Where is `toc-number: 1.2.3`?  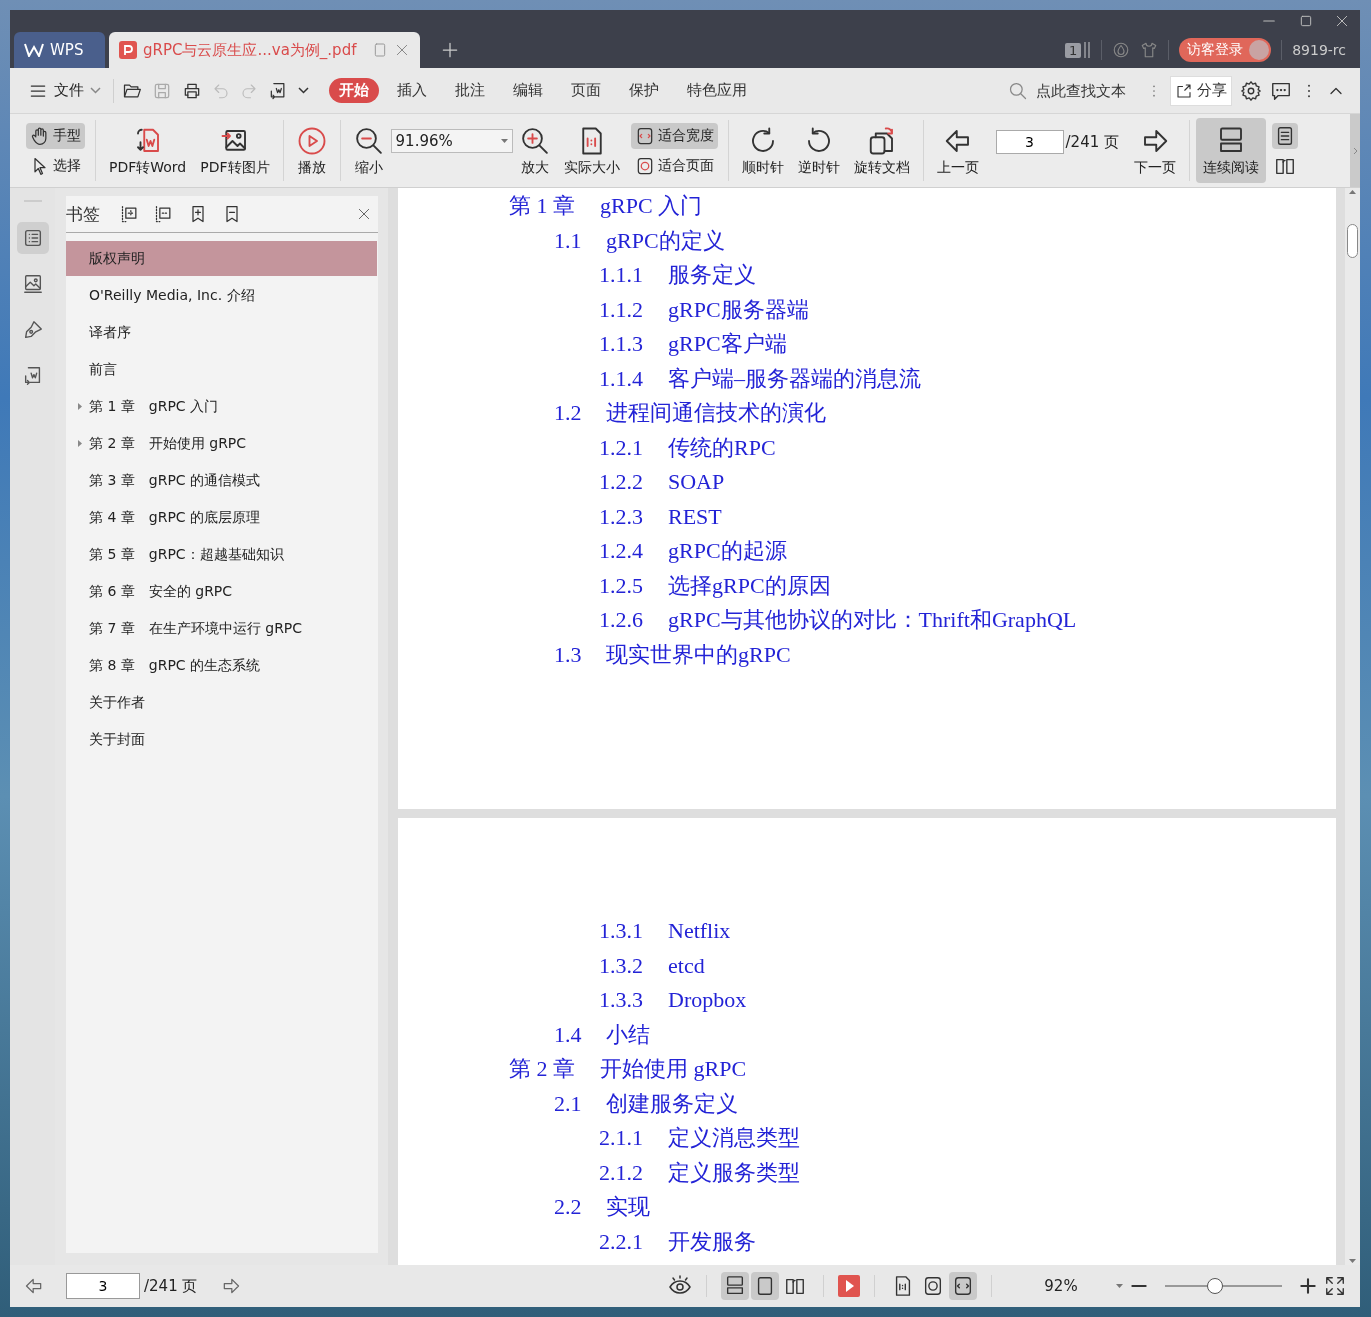 toc-number: 1.2.3 is located at coordinates (633, 516).